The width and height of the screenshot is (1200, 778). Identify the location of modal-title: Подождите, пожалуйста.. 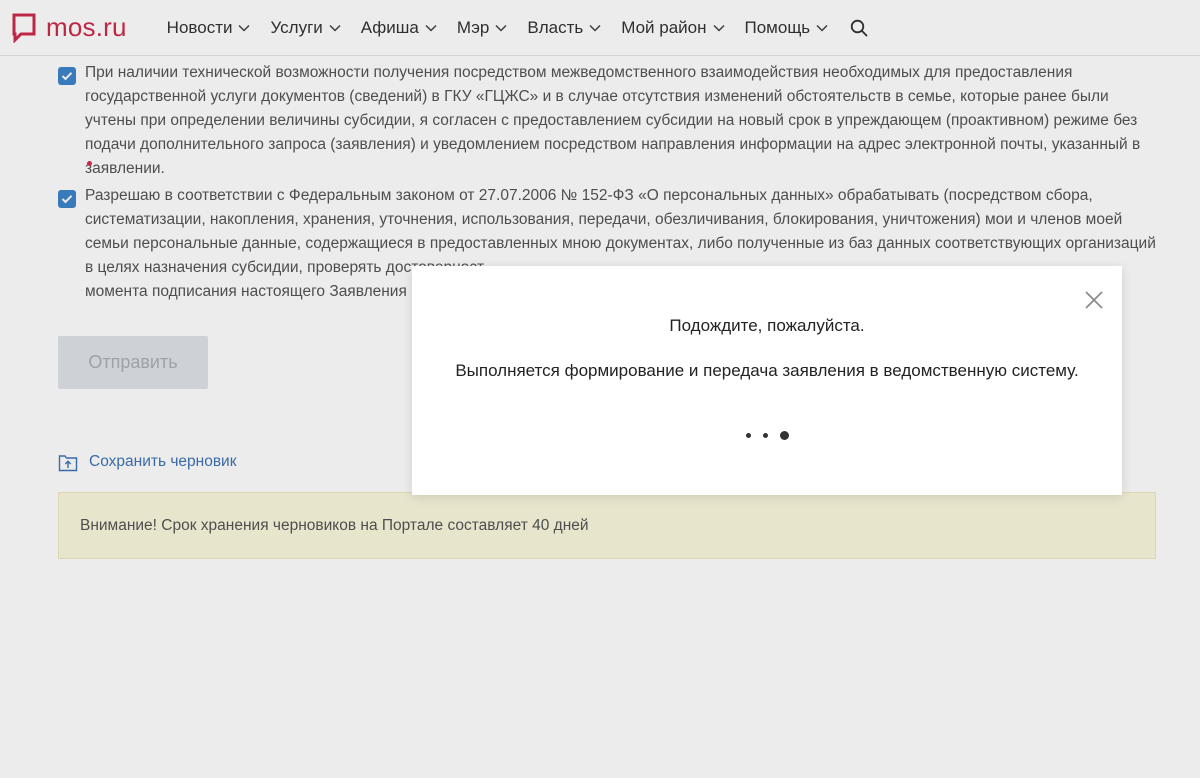
(767, 325).